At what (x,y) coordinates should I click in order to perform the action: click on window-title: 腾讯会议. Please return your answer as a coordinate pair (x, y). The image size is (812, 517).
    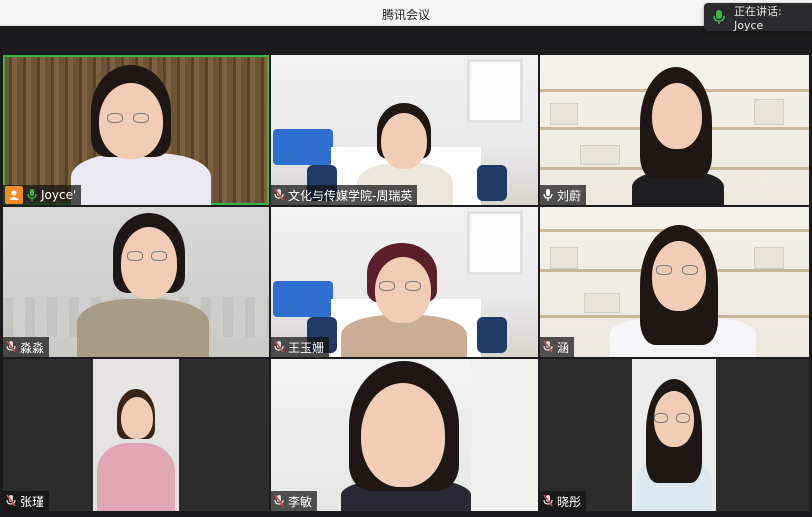
    Looking at the image, I should click on (405, 15).